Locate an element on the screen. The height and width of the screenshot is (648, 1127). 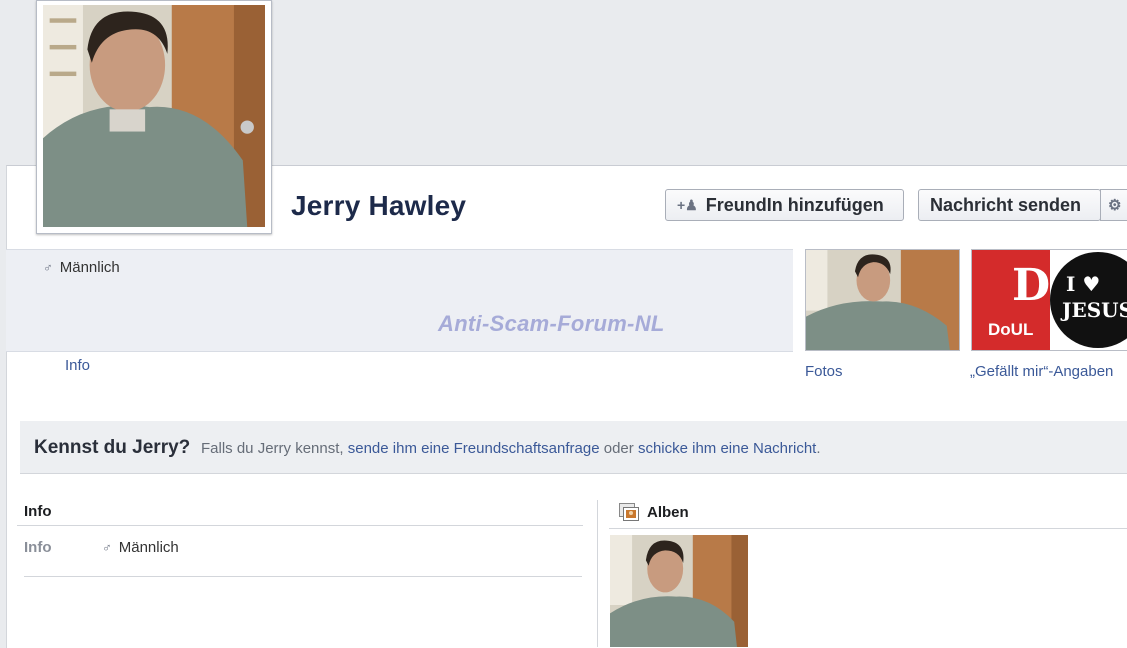
info-row-value: Männlich is located at coordinates (148, 547).